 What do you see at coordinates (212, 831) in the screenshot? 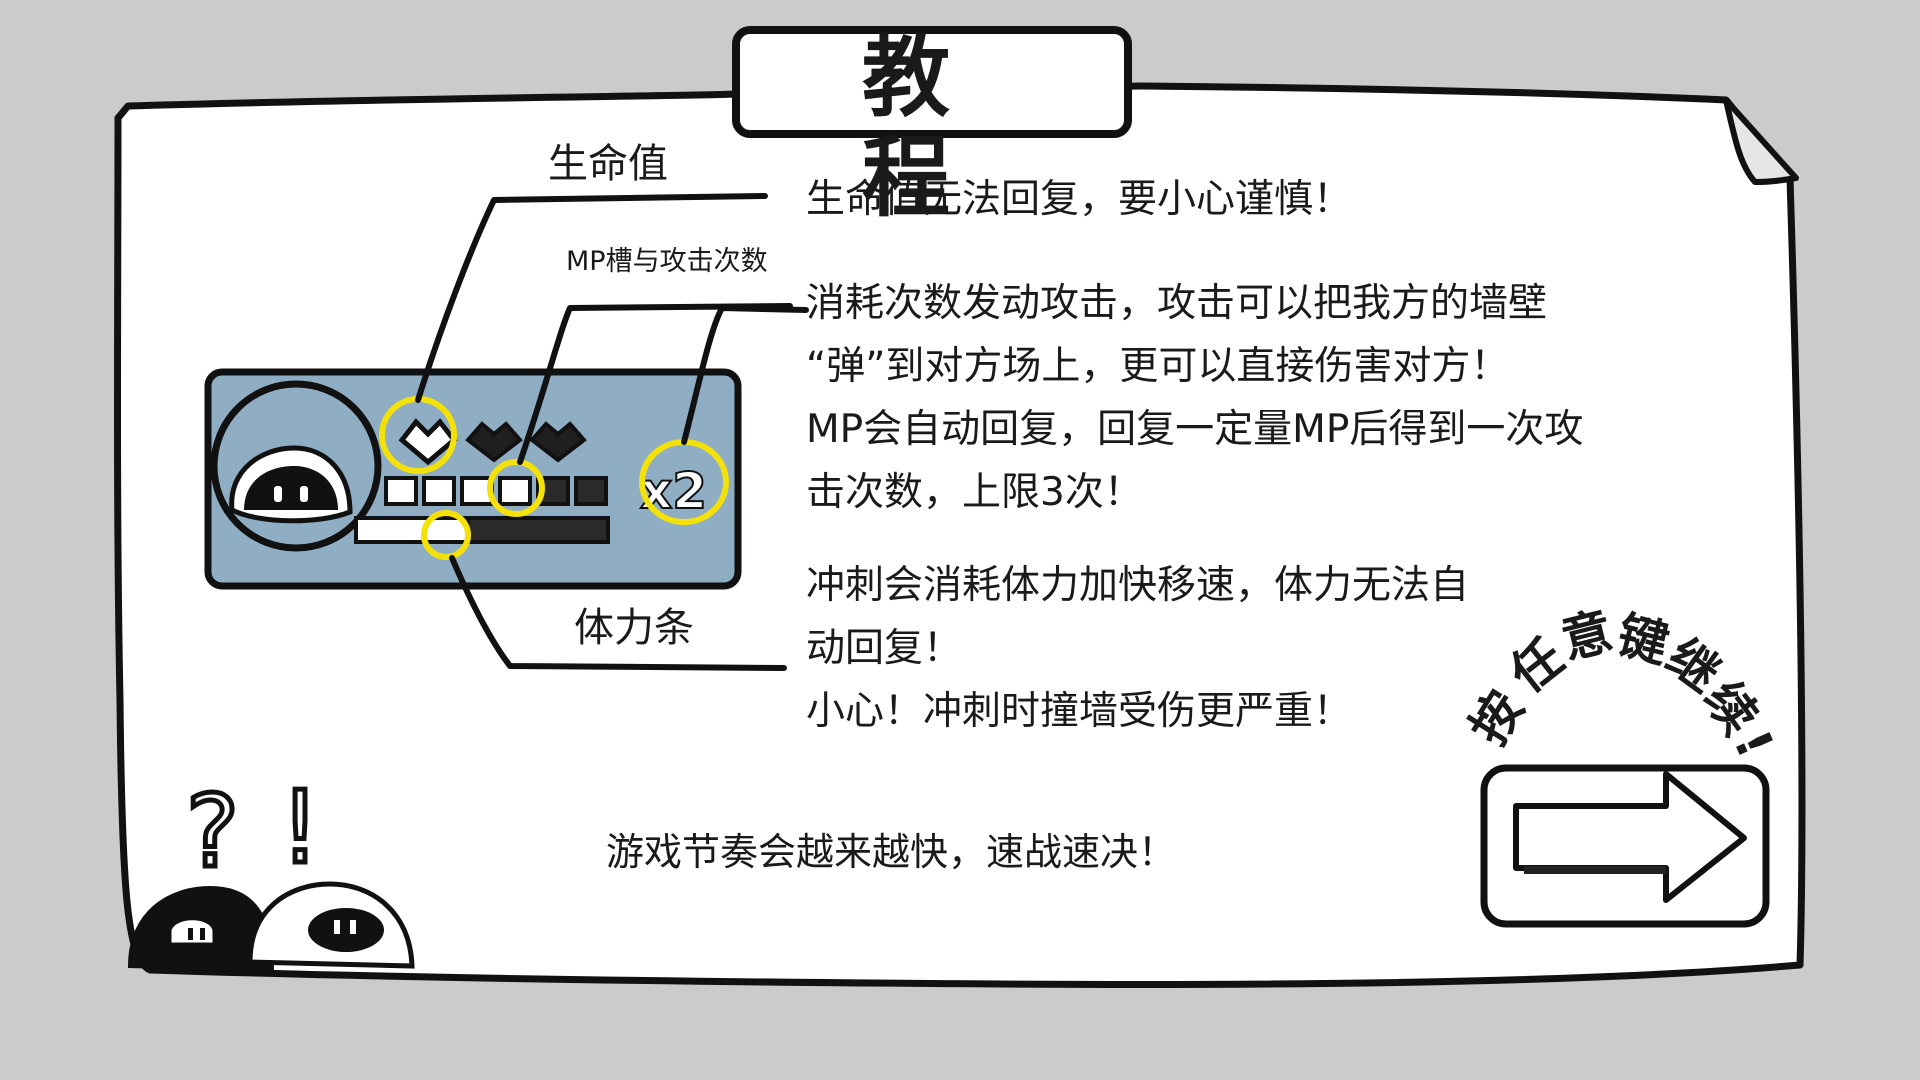
I see `question-mark: ?` at bounding box center [212, 831].